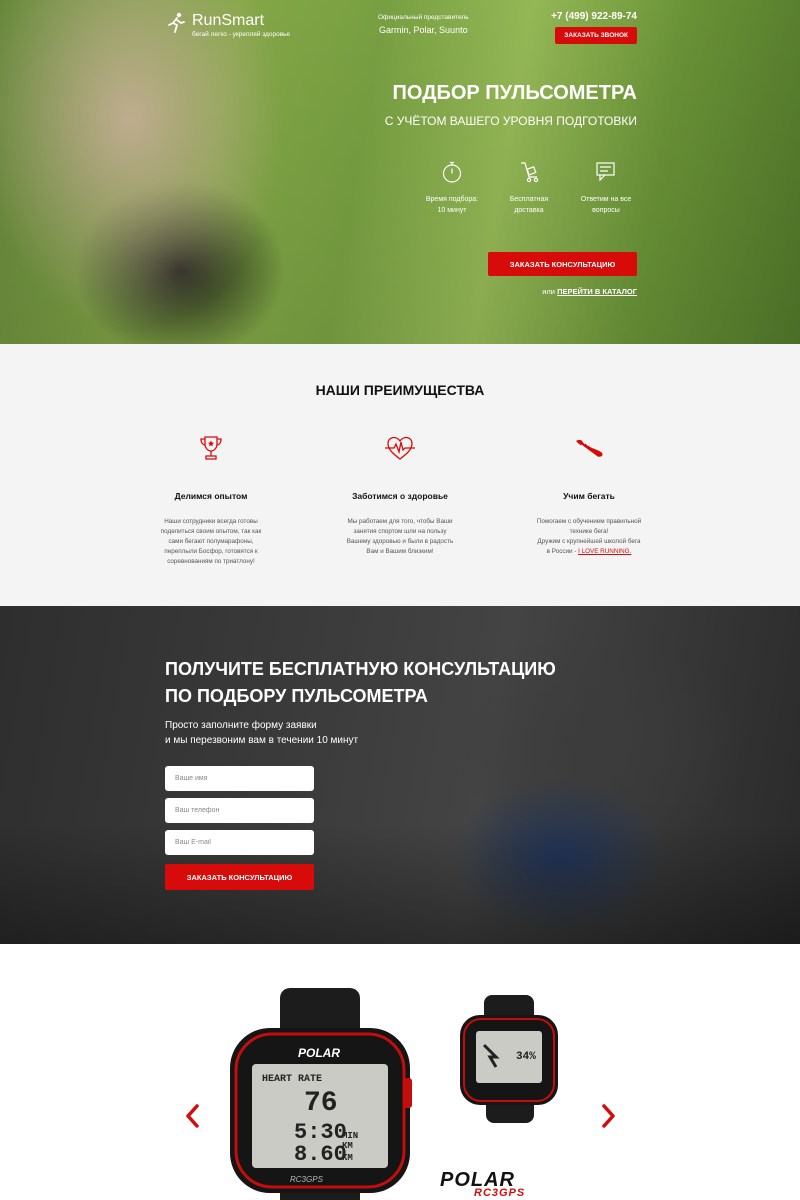  Describe the element at coordinates (509, 1059) in the screenshot. I see `product-image-watch-angle: 34%` at that location.